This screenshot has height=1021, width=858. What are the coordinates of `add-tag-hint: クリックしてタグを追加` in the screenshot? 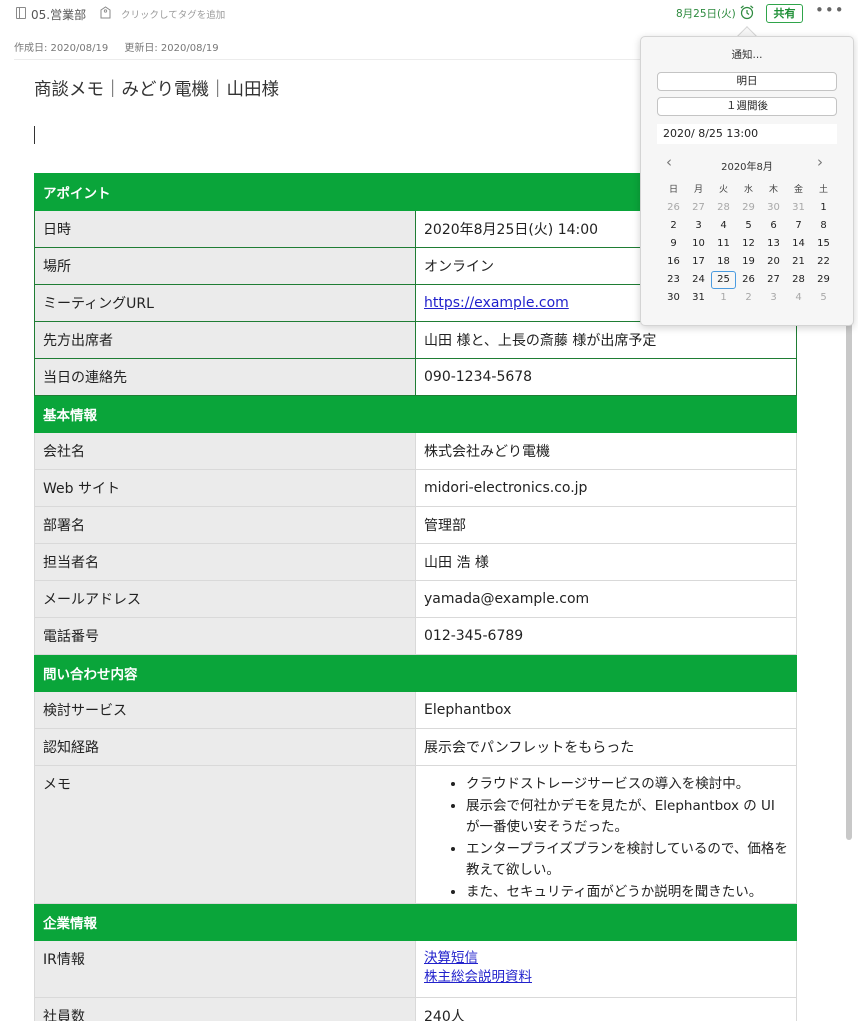 It's located at (173, 14).